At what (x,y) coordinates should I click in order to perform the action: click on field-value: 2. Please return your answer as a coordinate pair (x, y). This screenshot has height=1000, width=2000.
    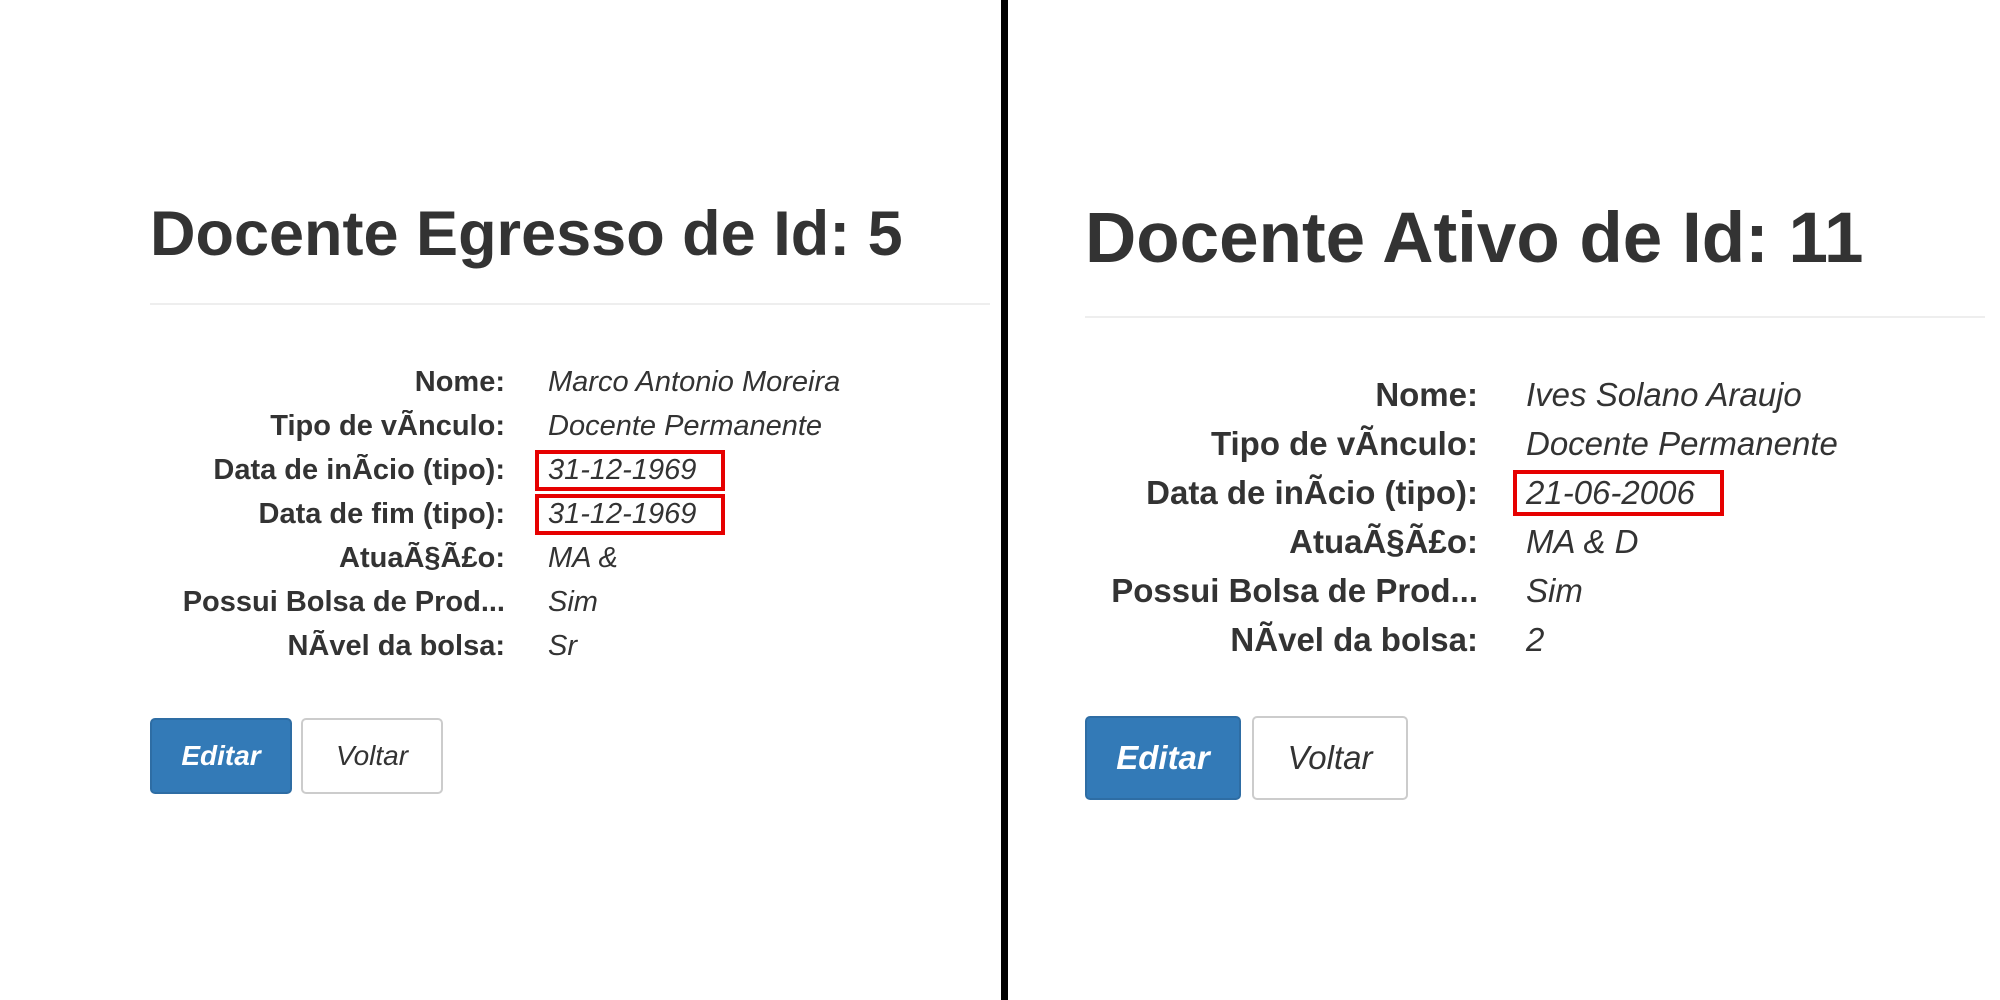
    Looking at the image, I should click on (1535, 639).